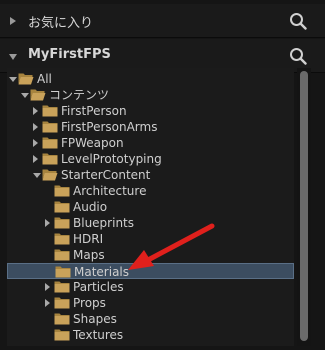 This screenshot has height=350, width=325. Describe the element at coordinates (98, 335) in the screenshot. I see `tree-item-label: Textures` at that location.